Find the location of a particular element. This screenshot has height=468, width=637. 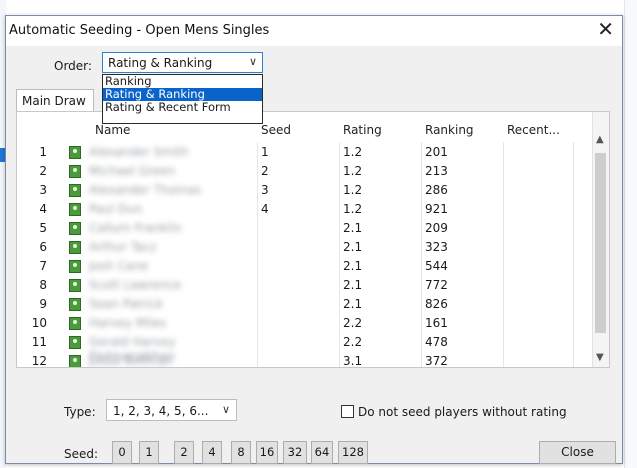

vertical-scrollbar: ▲ ▼ is located at coordinates (600, 239).